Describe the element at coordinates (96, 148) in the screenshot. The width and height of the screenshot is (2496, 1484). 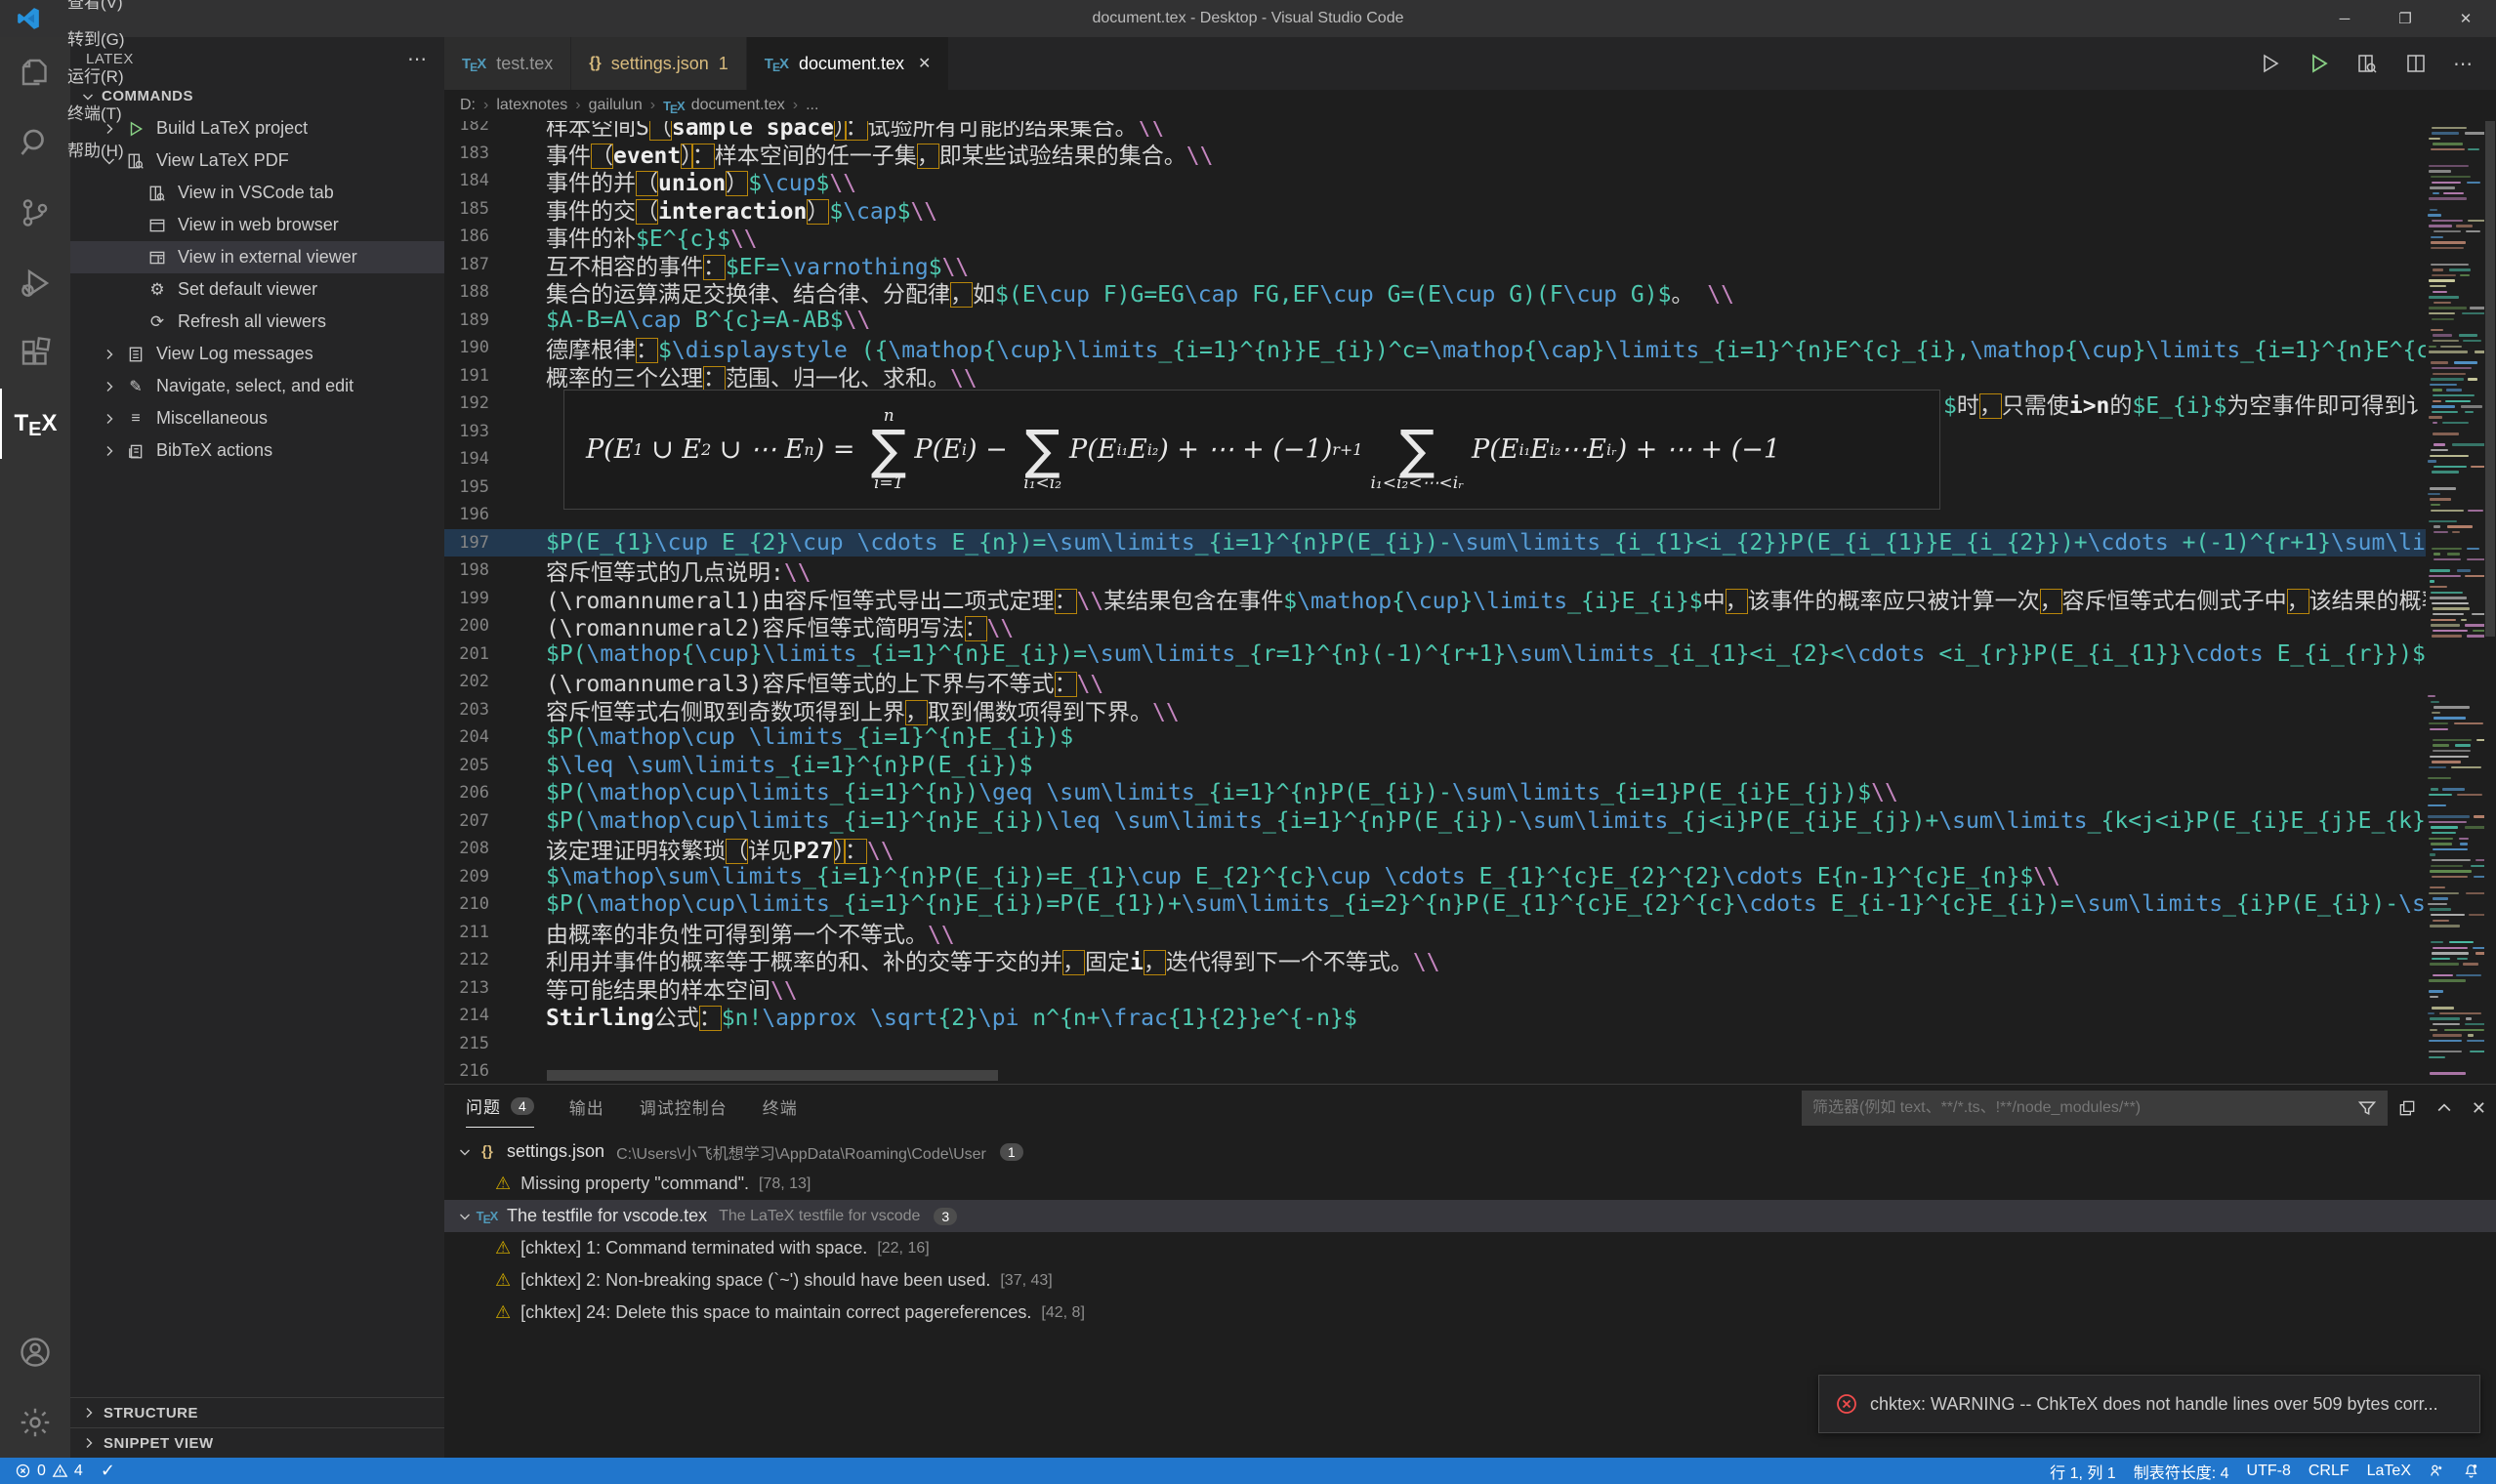
I see `menu-item-7: 帮助(H)` at that location.